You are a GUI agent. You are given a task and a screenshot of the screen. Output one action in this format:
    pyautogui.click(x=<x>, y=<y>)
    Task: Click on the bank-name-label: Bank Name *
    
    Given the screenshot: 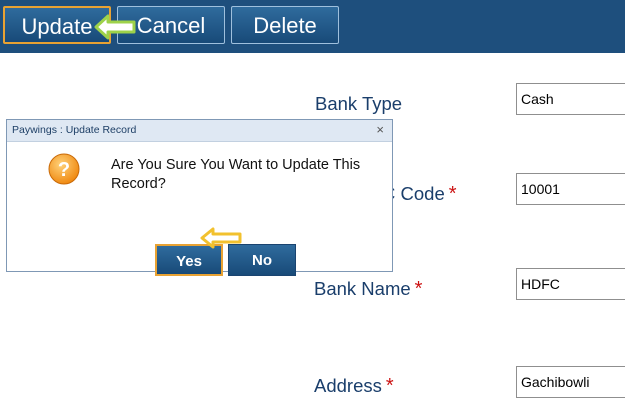 What is the action you would take?
    pyautogui.click(x=368, y=289)
    